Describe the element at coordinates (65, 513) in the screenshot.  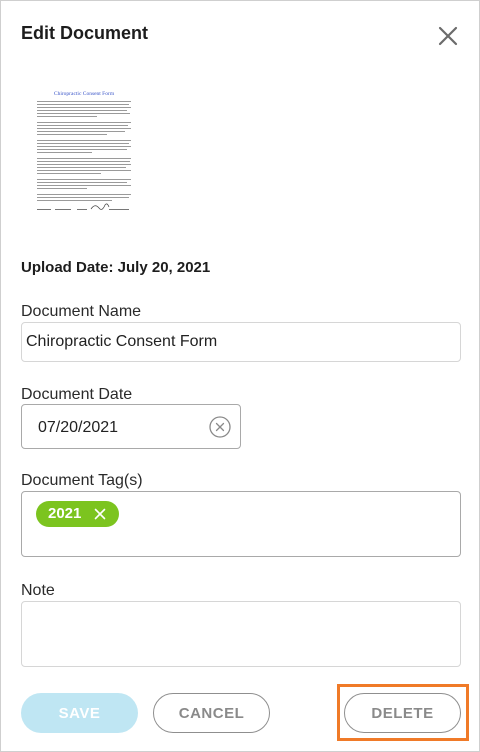
I see `tag-chip-label: 2021` at that location.